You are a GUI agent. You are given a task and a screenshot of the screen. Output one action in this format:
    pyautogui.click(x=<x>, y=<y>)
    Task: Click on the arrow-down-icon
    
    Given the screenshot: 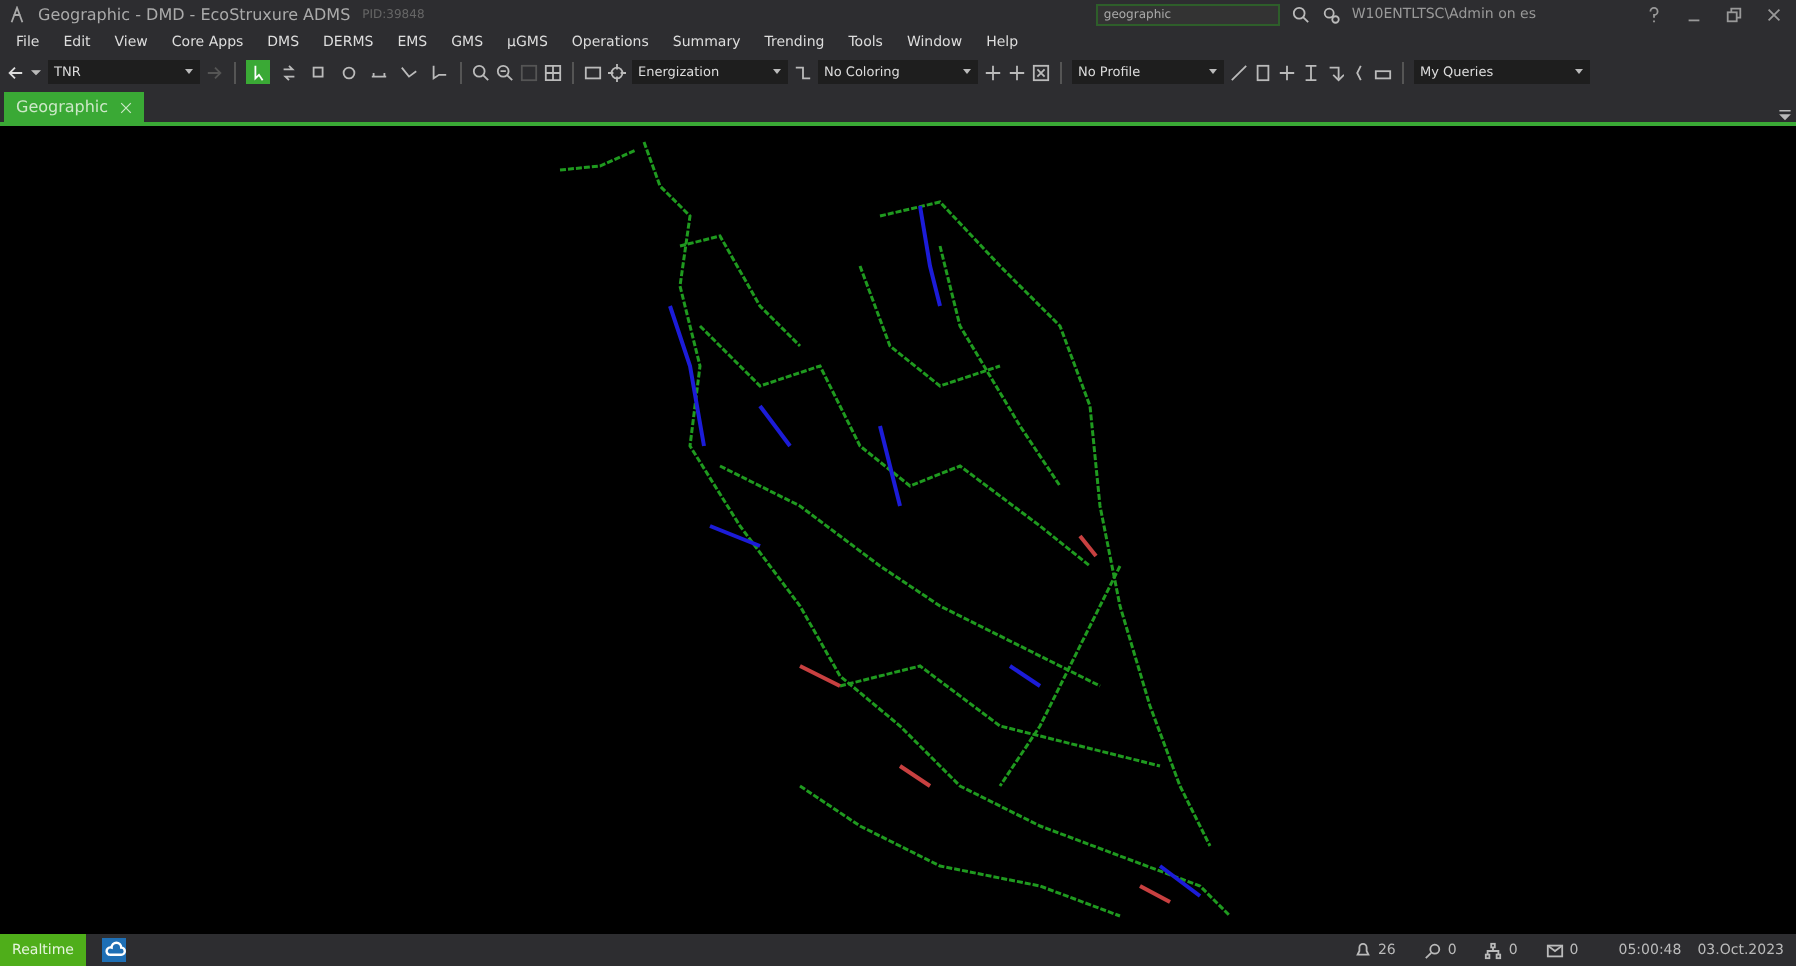 What is the action you would take?
    pyautogui.click(x=1335, y=72)
    